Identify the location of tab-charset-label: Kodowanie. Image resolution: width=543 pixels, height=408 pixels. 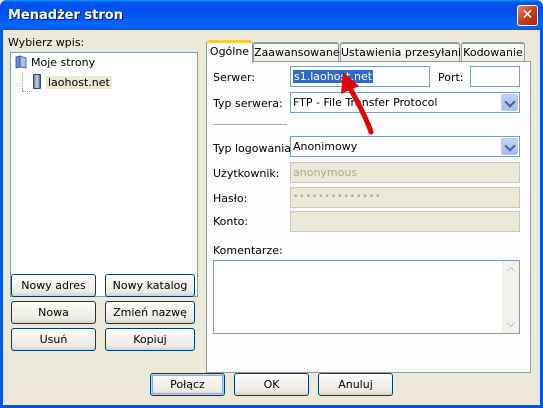
(493, 52).